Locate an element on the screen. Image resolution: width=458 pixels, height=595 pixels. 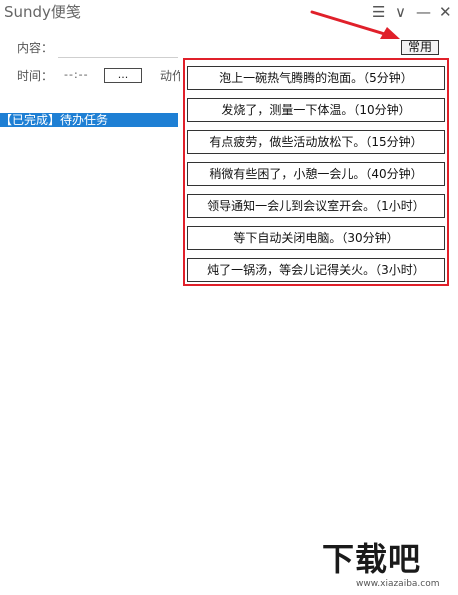
watermark-url: www.xiazaiba.com is located at coordinates (398, 584).